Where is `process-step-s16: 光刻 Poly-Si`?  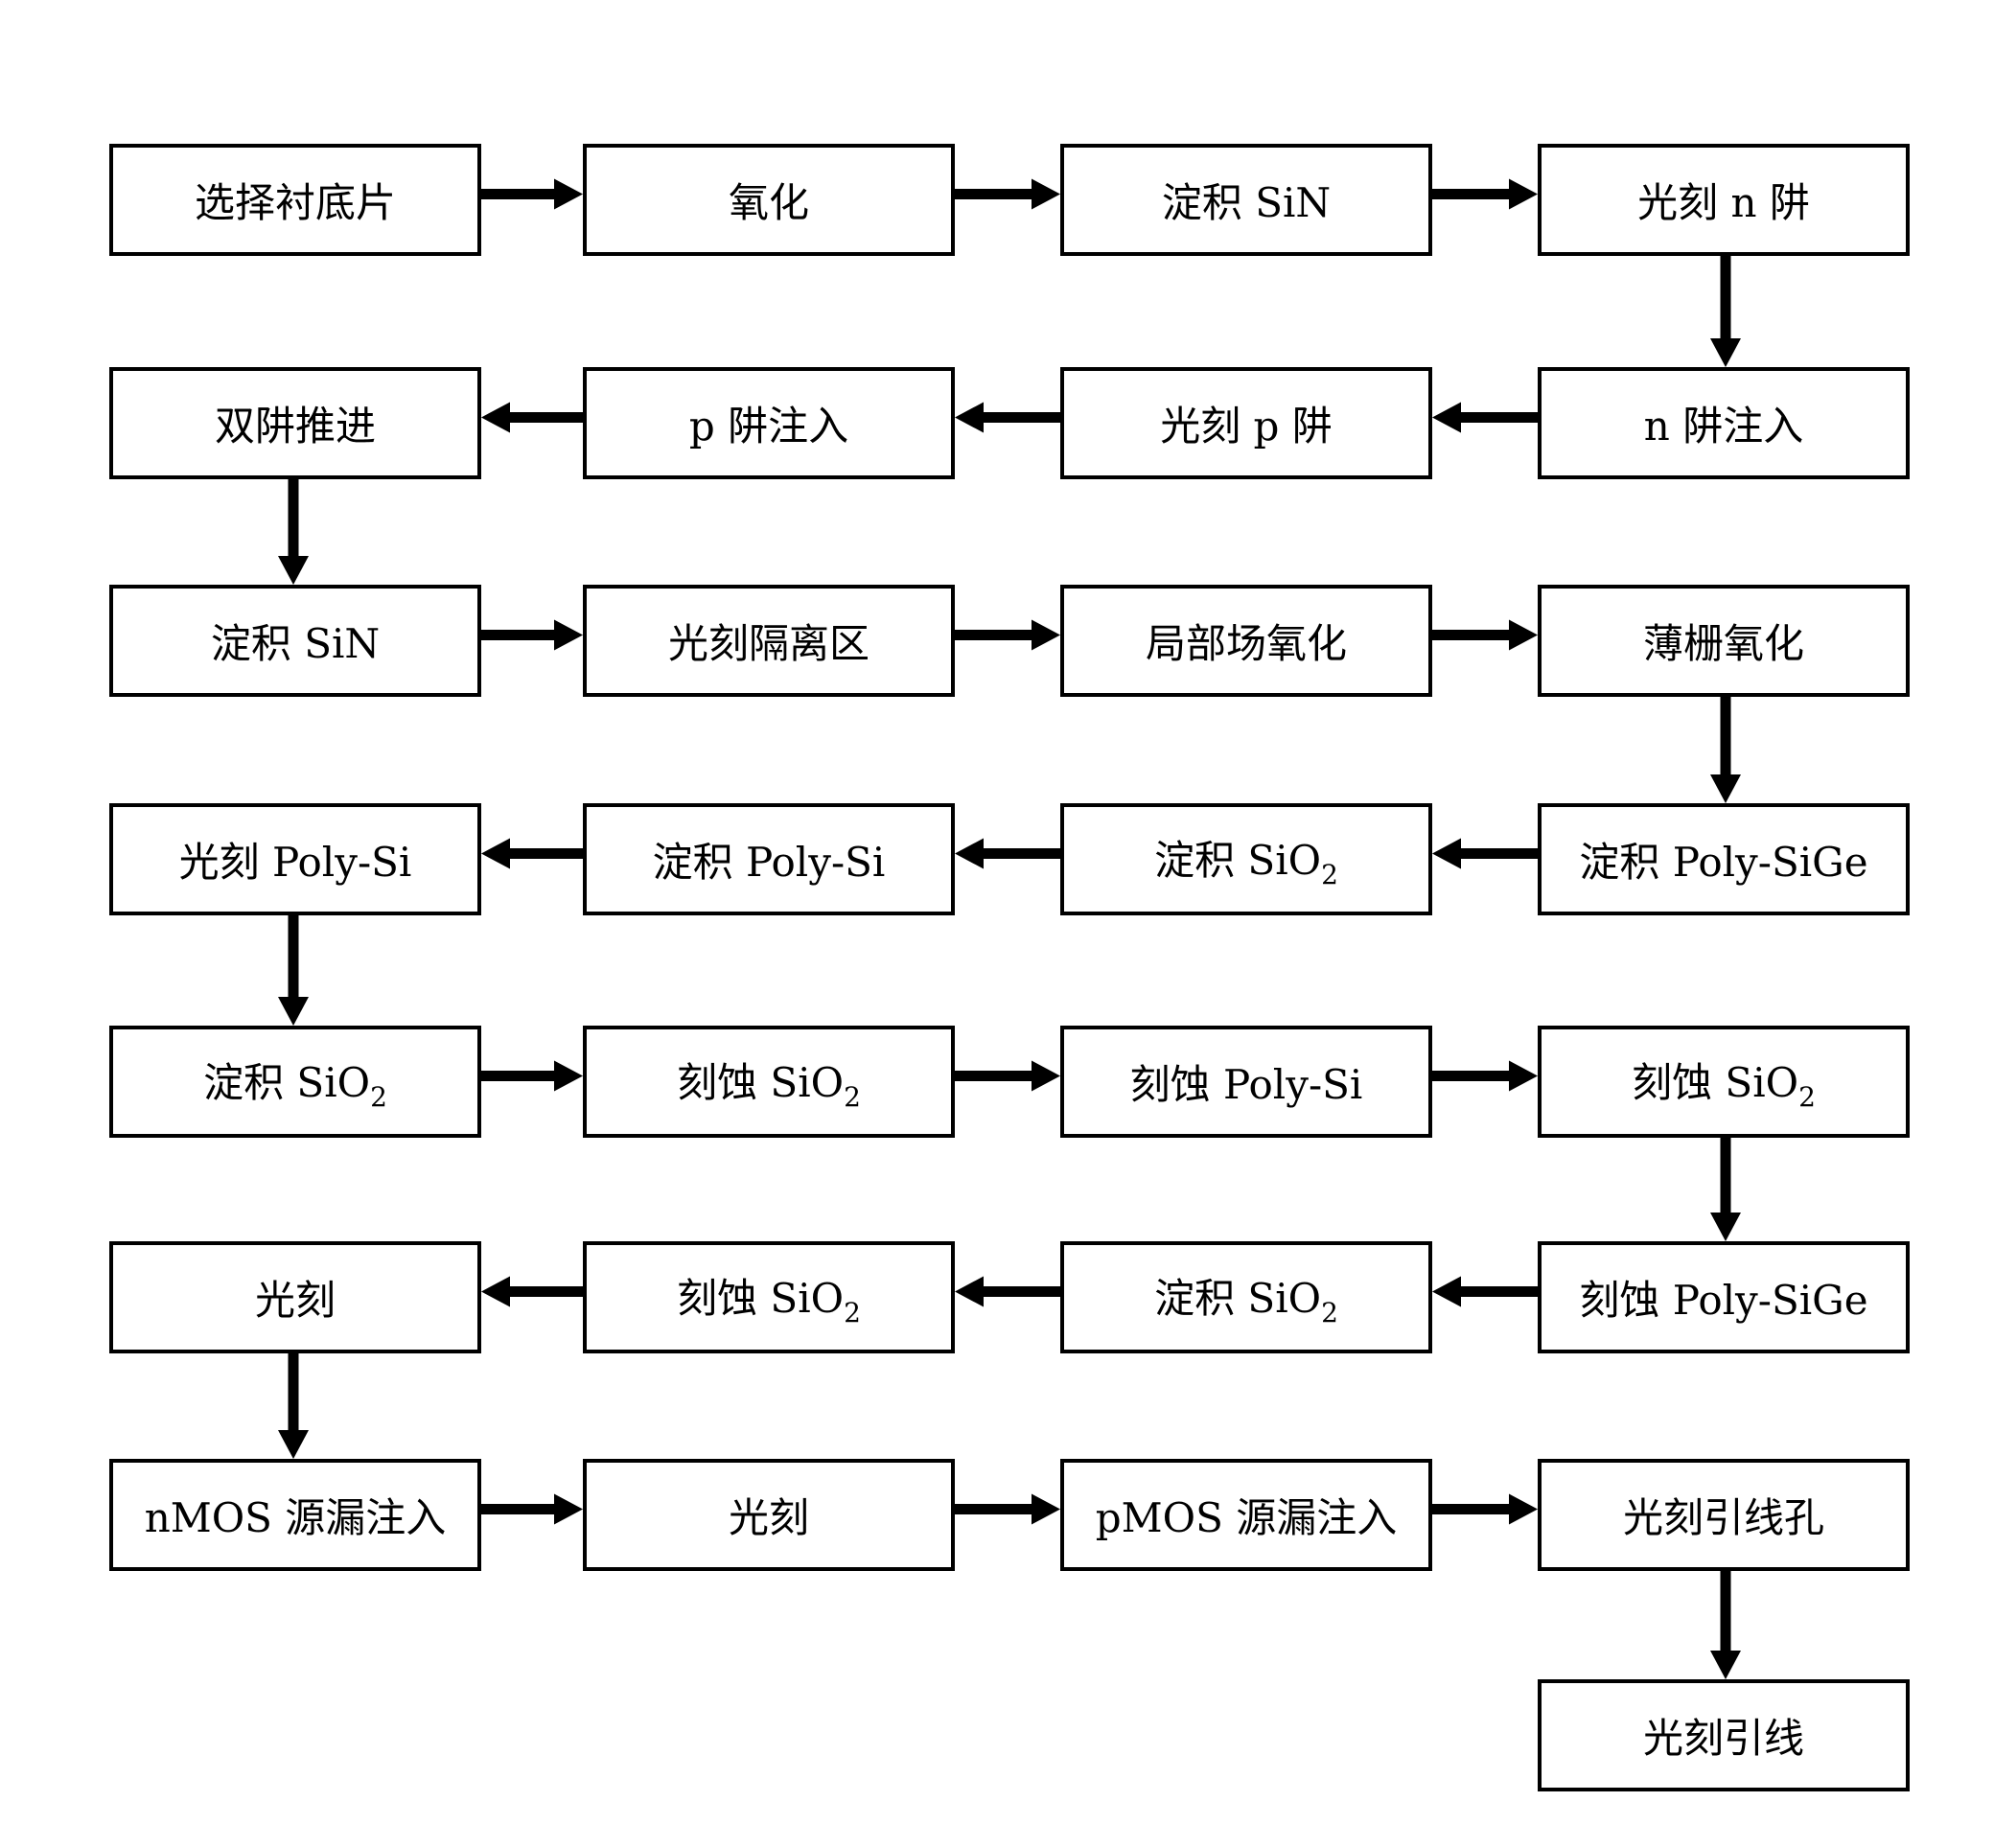 process-step-s16: 光刻 Poly-Si is located at coordinates (295, 859).